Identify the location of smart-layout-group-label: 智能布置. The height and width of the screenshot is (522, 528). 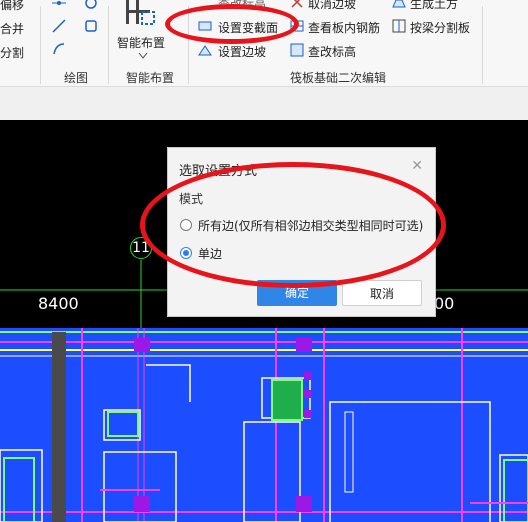
(150, 78).